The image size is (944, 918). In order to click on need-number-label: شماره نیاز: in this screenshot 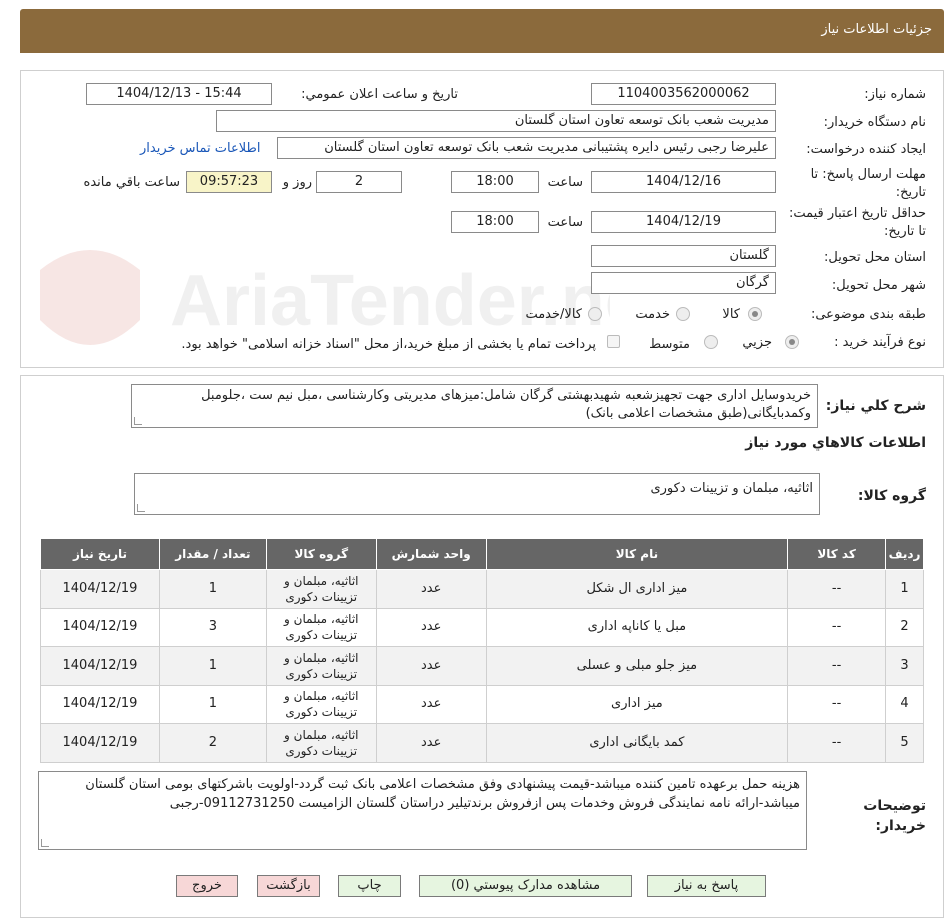, I will do `click(895, 94)`.